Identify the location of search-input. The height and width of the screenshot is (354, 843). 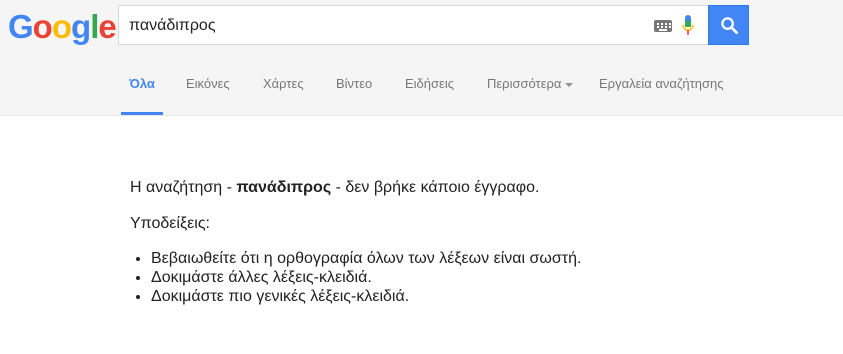
(384, 26).